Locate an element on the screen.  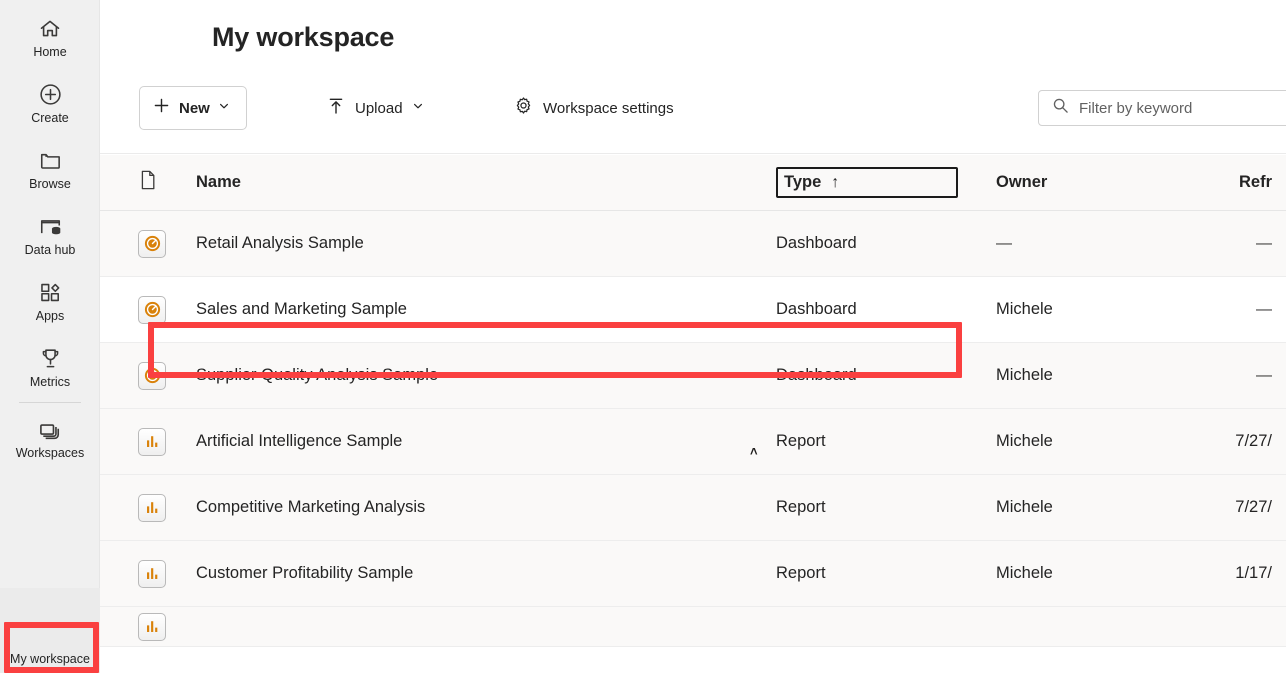
sidebar-item-workspaces: Workspaces is located at coordinates (50, 438).